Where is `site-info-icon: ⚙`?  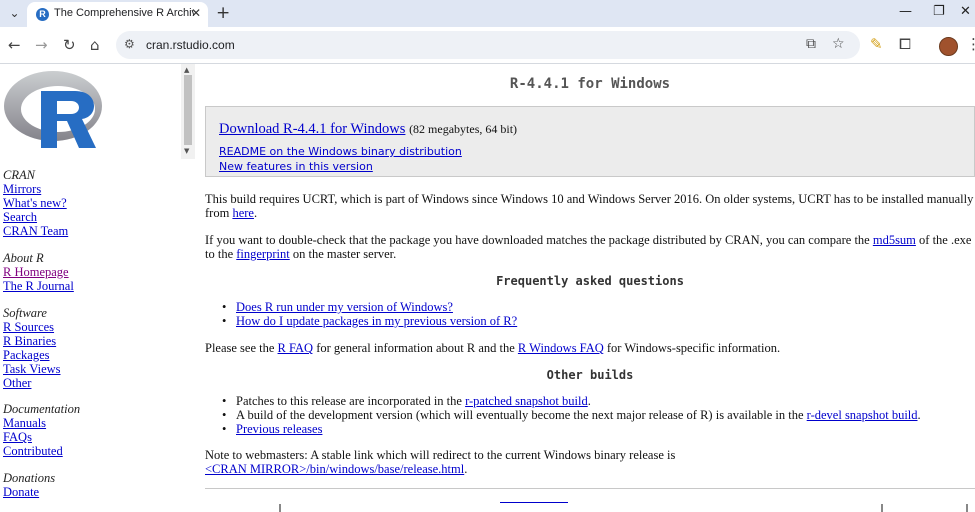 site-info-icon: ⚙ is located at coordinates (129, 44).